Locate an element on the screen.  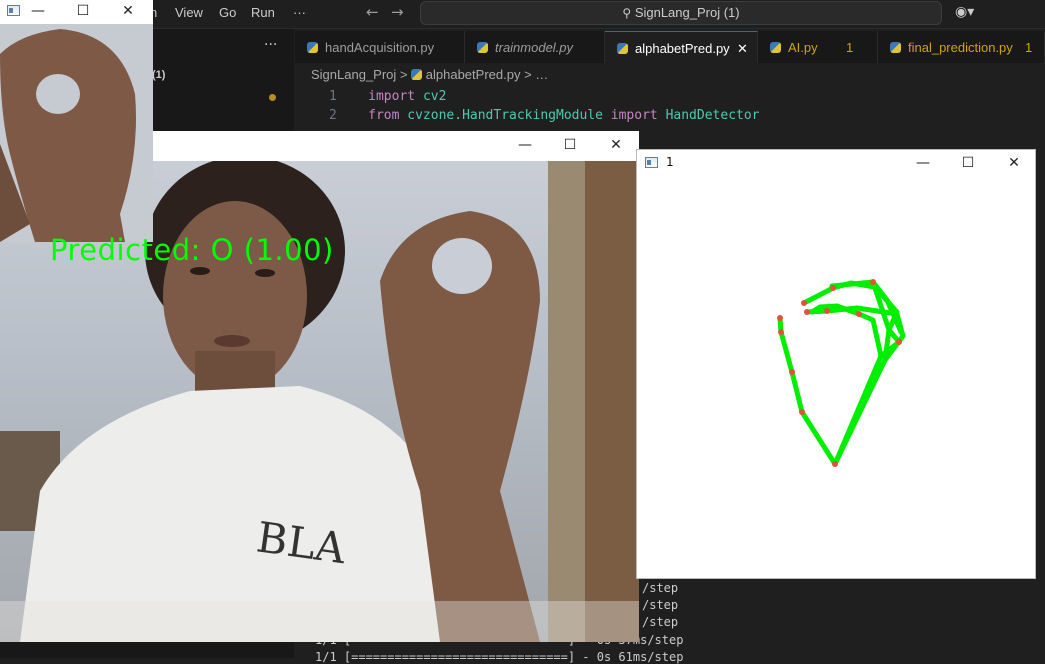
tab-label: AI.py is located at coordinates (803, 47).